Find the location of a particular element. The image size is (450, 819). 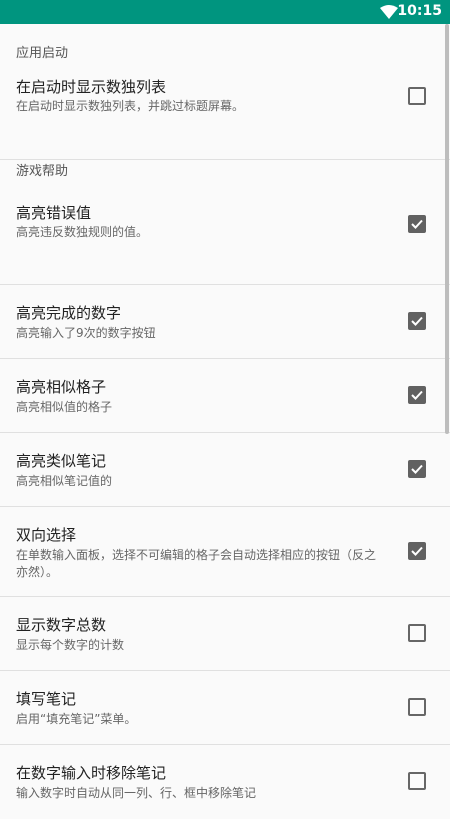

setting-summary: 输入数字时自动从同一列、行、框中移除笔记 is located at coordinates (136, 793).